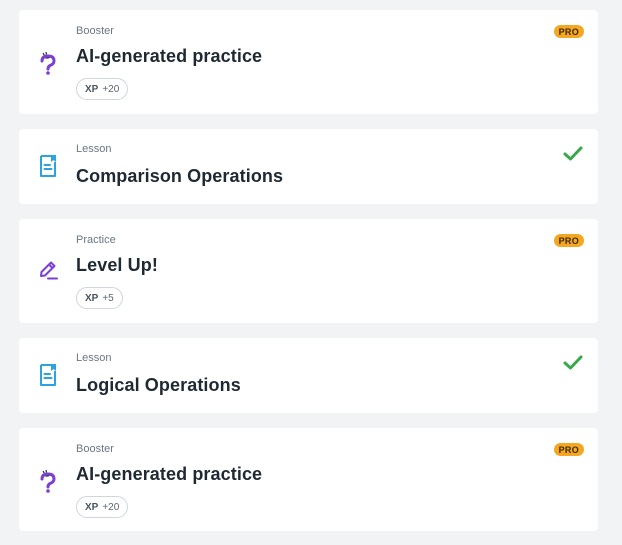 The height and width of the screenshot is (545, 622). I want to click on xp-badge: XP +5, so click(99, 298).